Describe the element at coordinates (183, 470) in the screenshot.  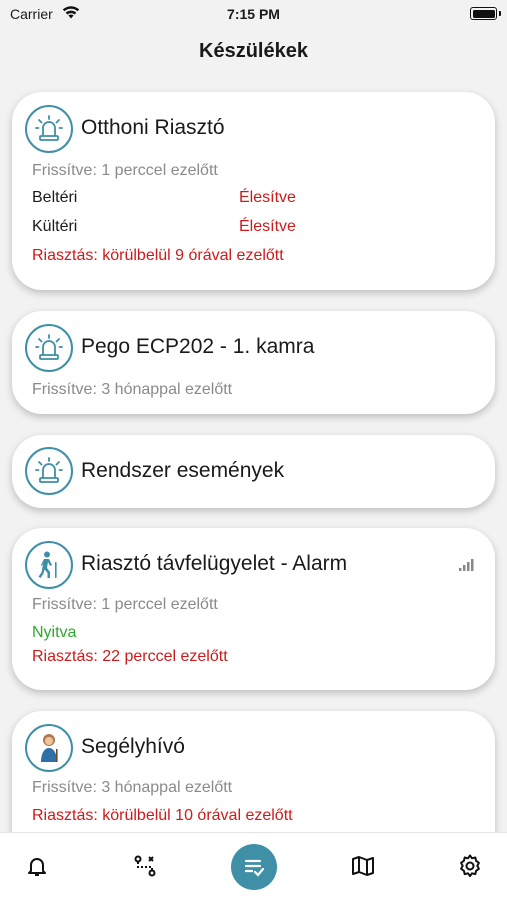
I see `device-title: Rendszer események` at that location.